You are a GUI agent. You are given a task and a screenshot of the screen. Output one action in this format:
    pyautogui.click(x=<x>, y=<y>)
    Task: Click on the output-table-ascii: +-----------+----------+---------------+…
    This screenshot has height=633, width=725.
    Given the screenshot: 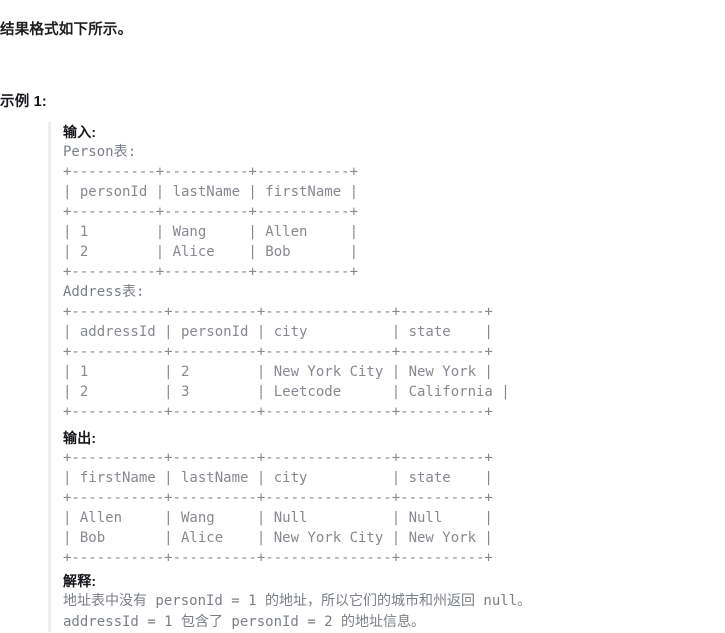 What is the action you would take?
    pyautogui.click(x=278, y=508)
    